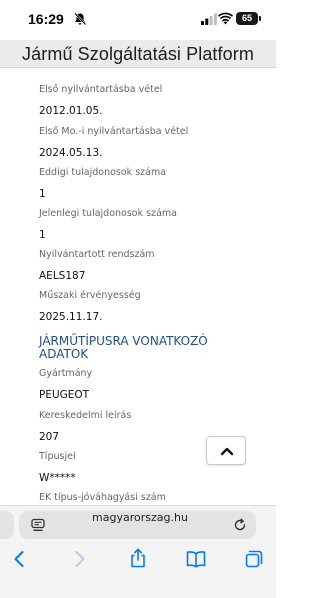 Image resolution: width=320 pixels, height=598 pixels. Describe the element at coordinates (138, 558) in the screenshot. I see `share-icon` at that location.